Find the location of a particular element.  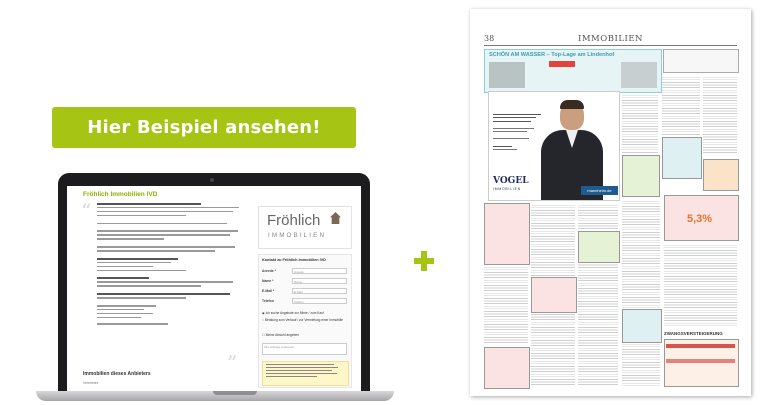

phone-label: Telefon is located at coordinates (268, 301).